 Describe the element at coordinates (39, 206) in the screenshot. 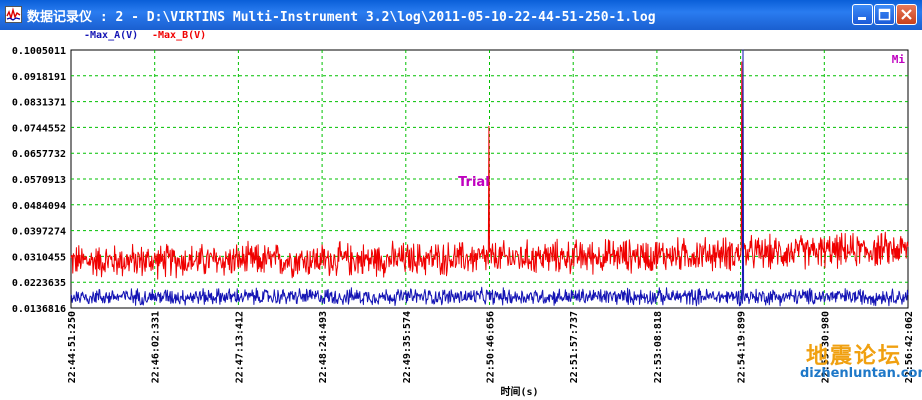

I see `y-tick-label: 0.0484094` at that location.